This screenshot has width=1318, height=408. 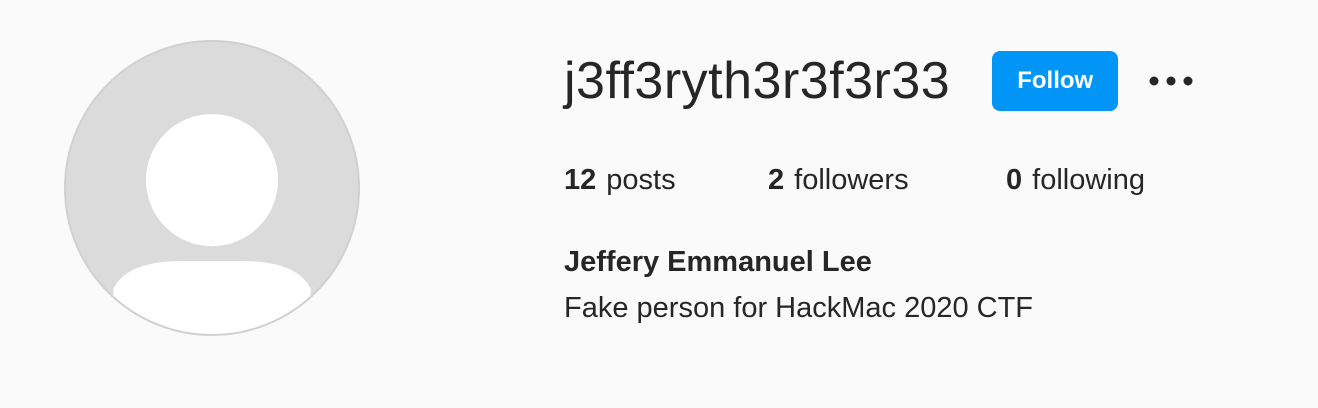 I want to click on more-options-icon, so click(x=1171, y=81).